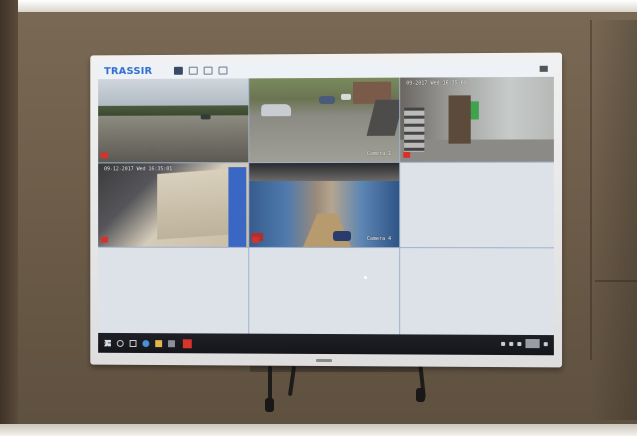  I want to click on camera-tile-4: 09-12-2017 Wed 16:35:01, so click(173, 205).